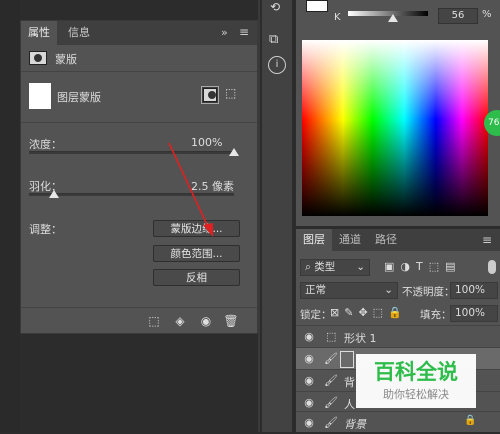  What do you see at coordinates (492, 267) in the screenshot?
I see `filter-toggle` at bounding box center [492, 267].